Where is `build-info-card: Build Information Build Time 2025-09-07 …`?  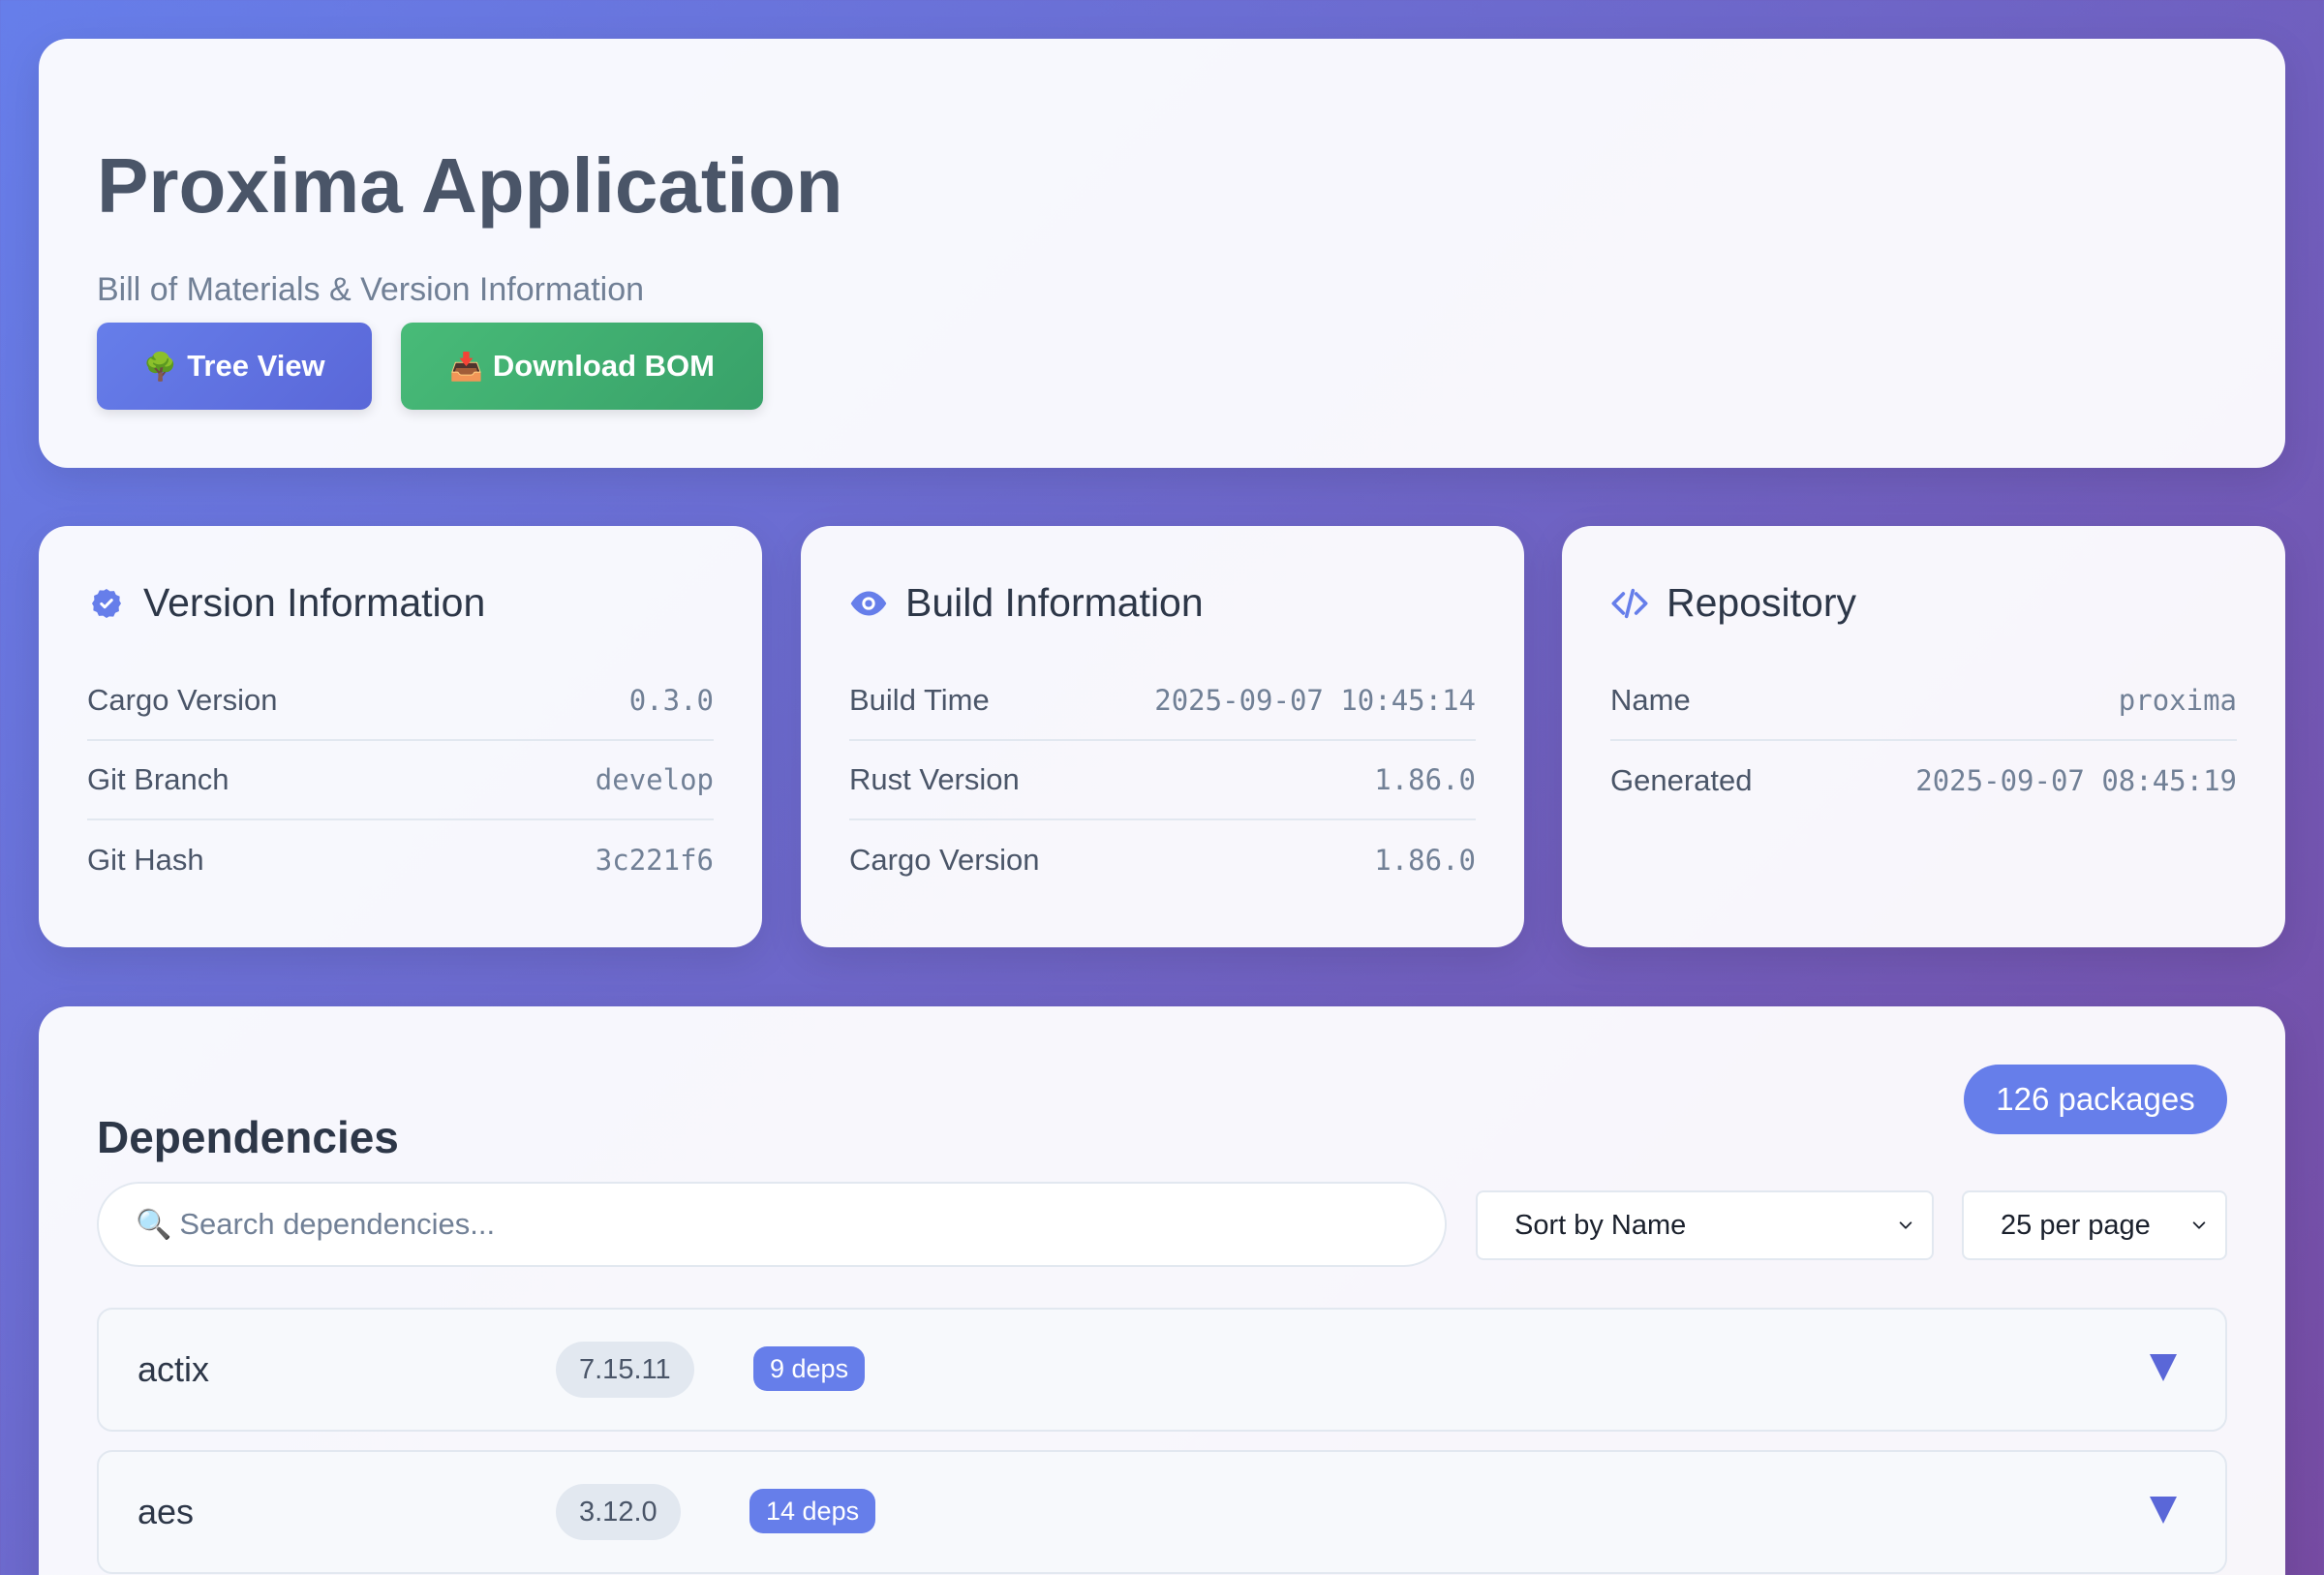 build-info-card: Build Information Build Time 2025-09-07 … is located at coordinates (1163, 736).